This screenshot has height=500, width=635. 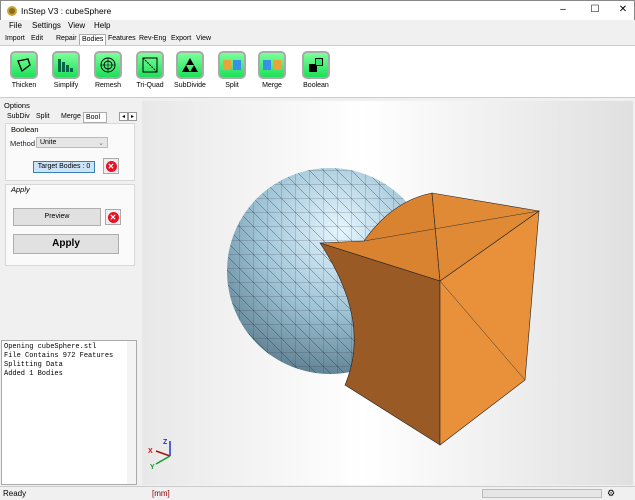 What do you see at coordinates (57, 217) in the screenshot?
I see `preview-button: Preview` at bounding box center [57, 217].